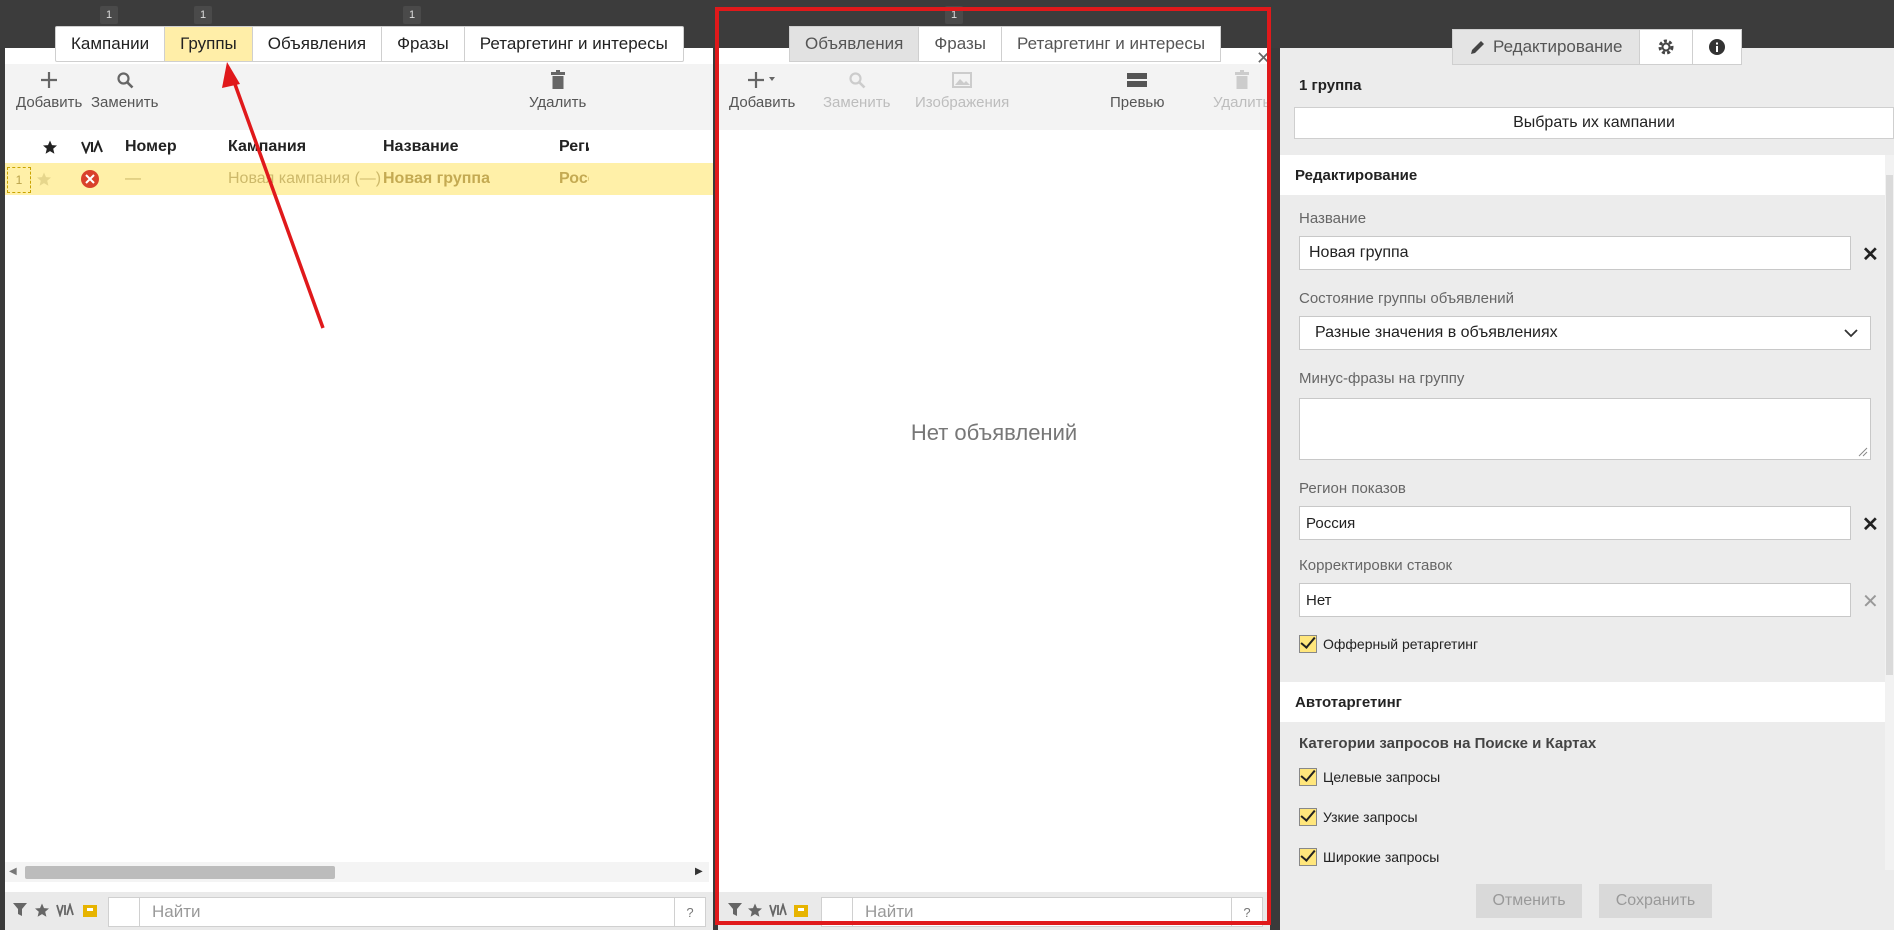  I want to click on preview-icon, so click(1137, 80).